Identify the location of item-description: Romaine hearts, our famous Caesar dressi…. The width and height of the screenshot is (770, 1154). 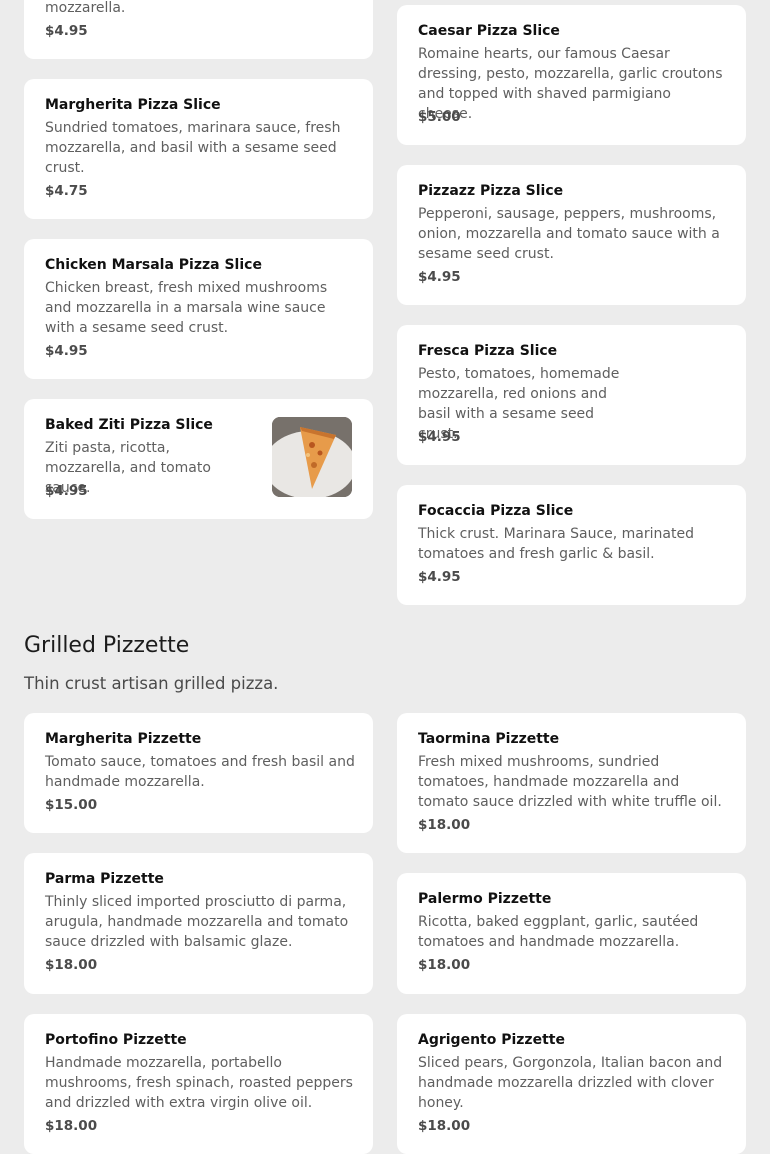
(570, 84).